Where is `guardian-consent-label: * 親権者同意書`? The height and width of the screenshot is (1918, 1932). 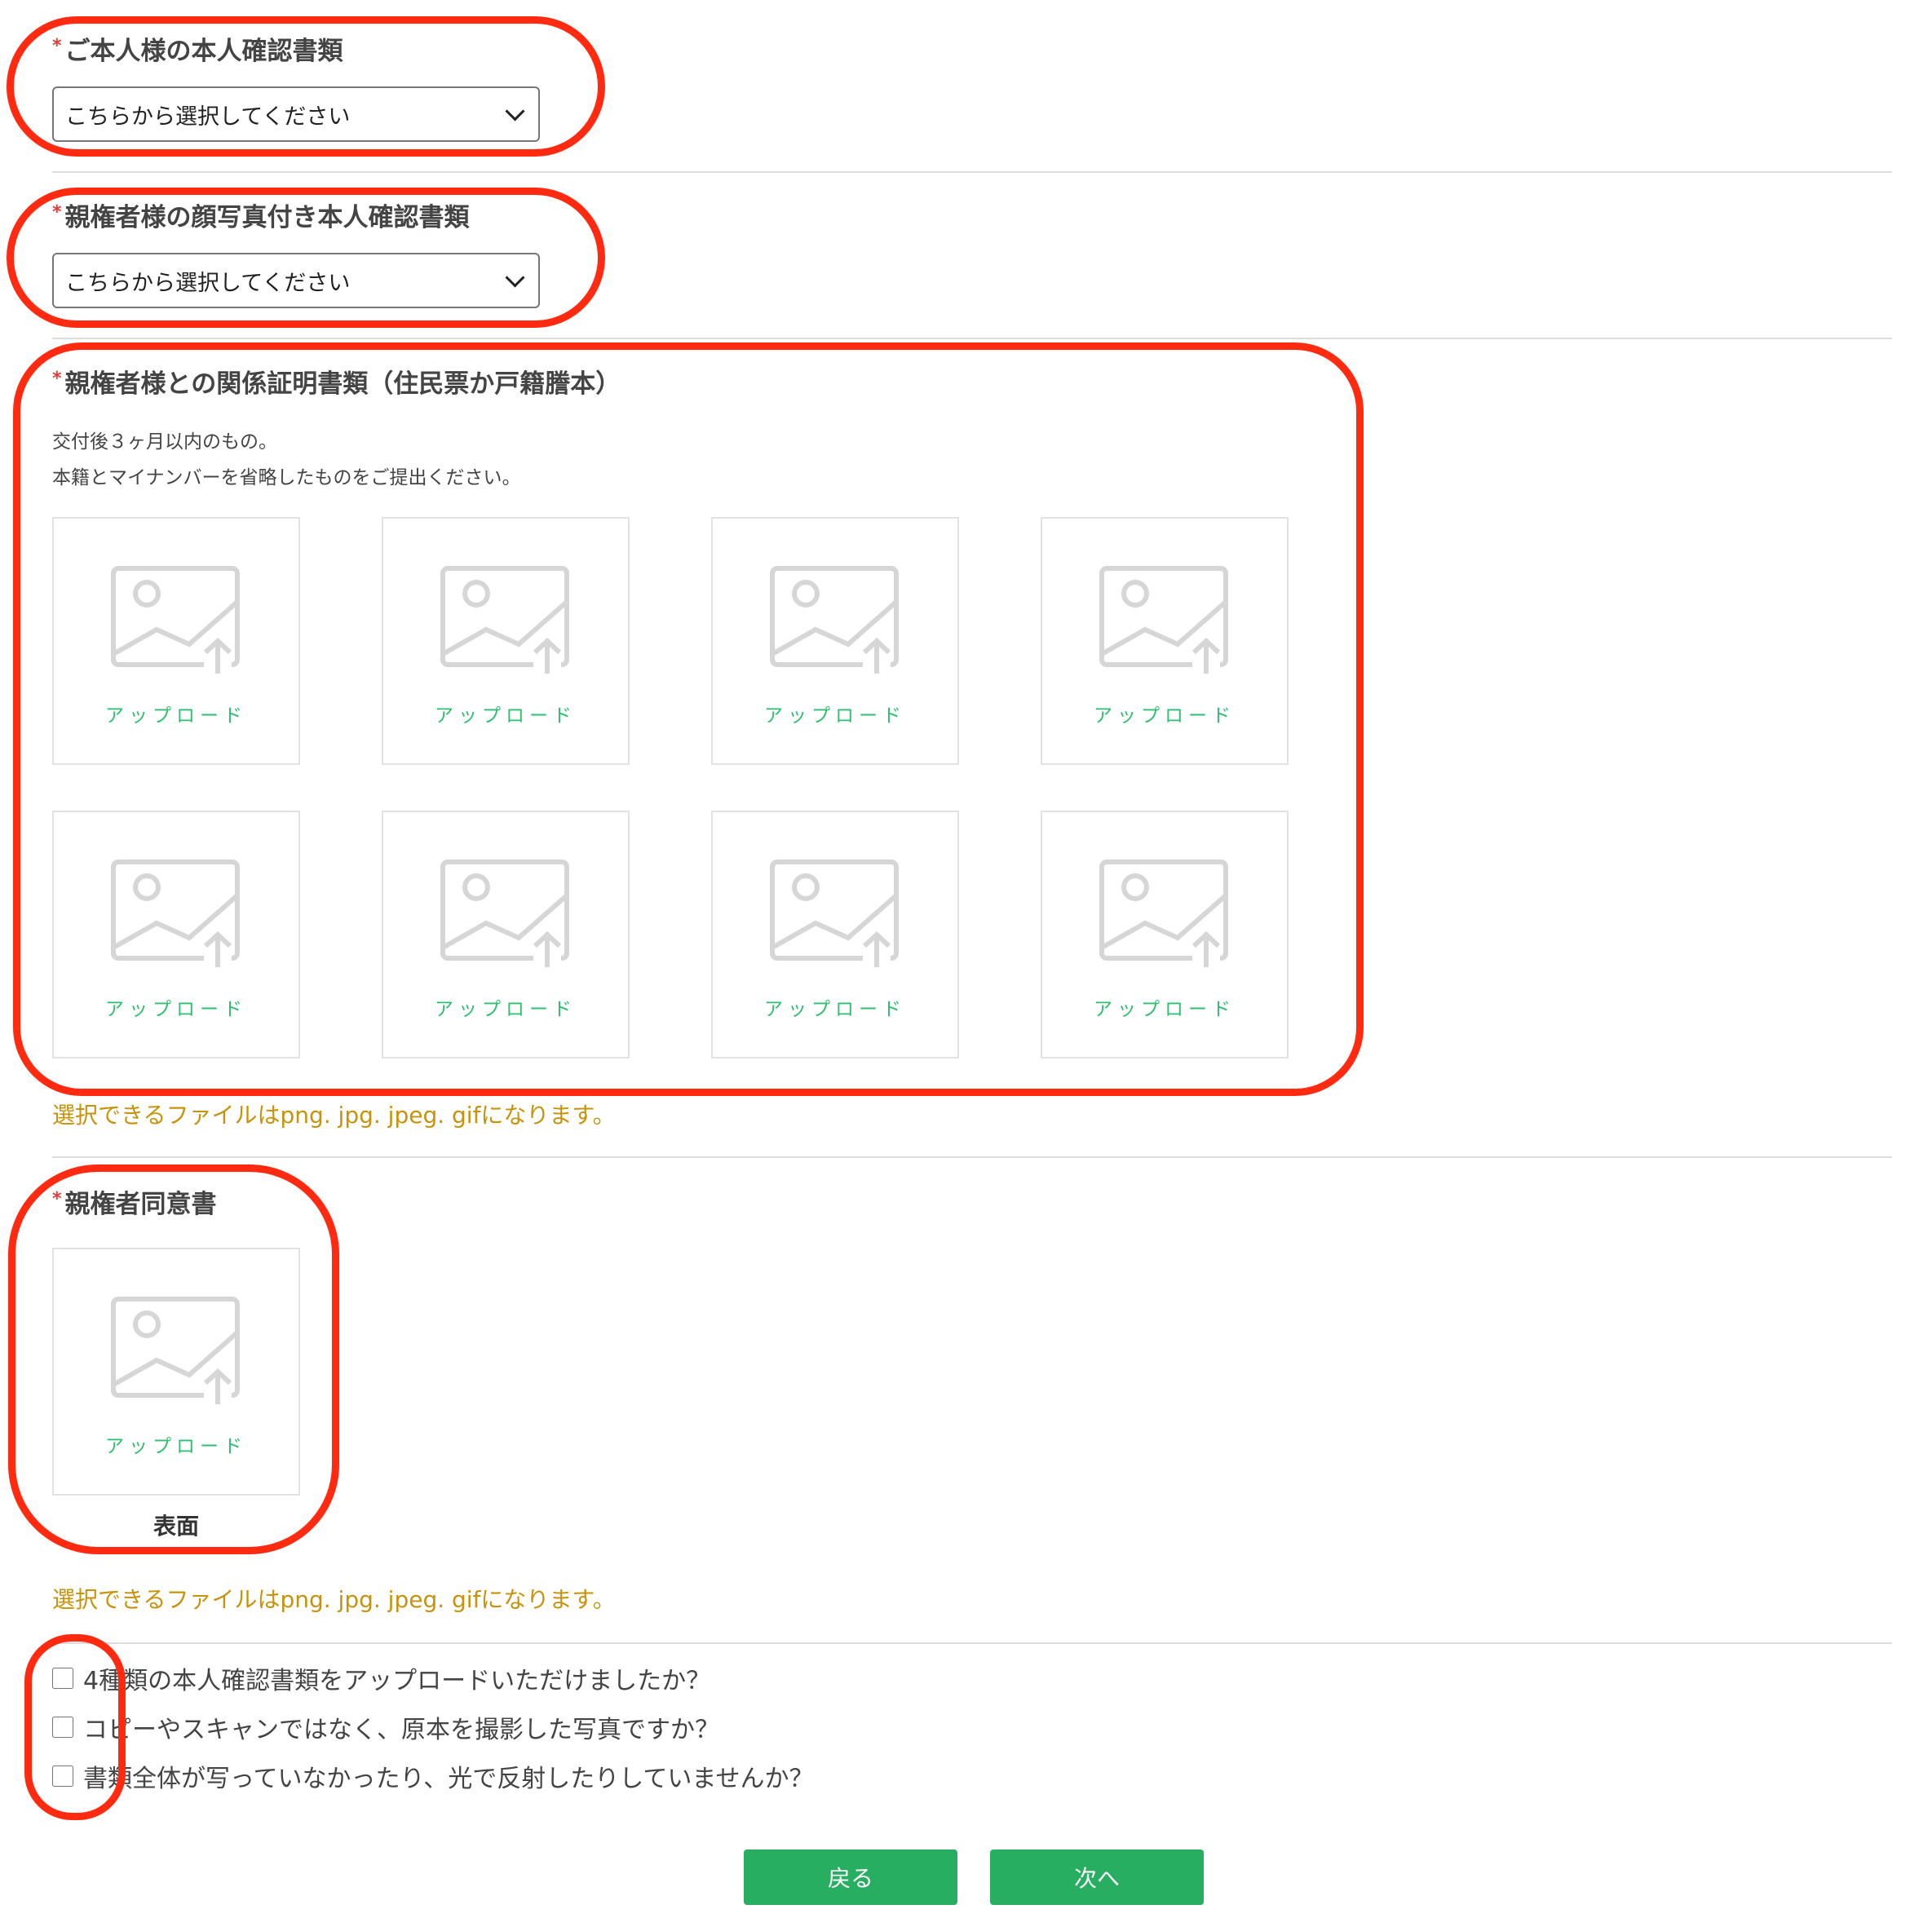
guardian-consent-label: * 親権者同意書 is located at coordinates (134, 1204).